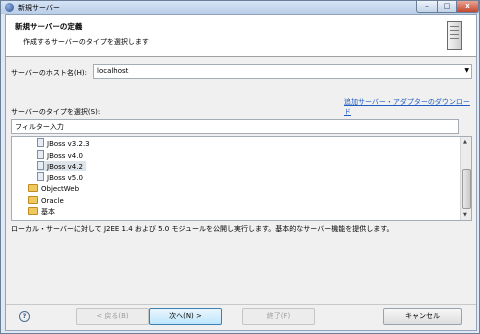  What do you see at coordinates (46, 201) in the screenshot?
I see `tree-item-oracle: Oracle` at bounding box center [46, 201].